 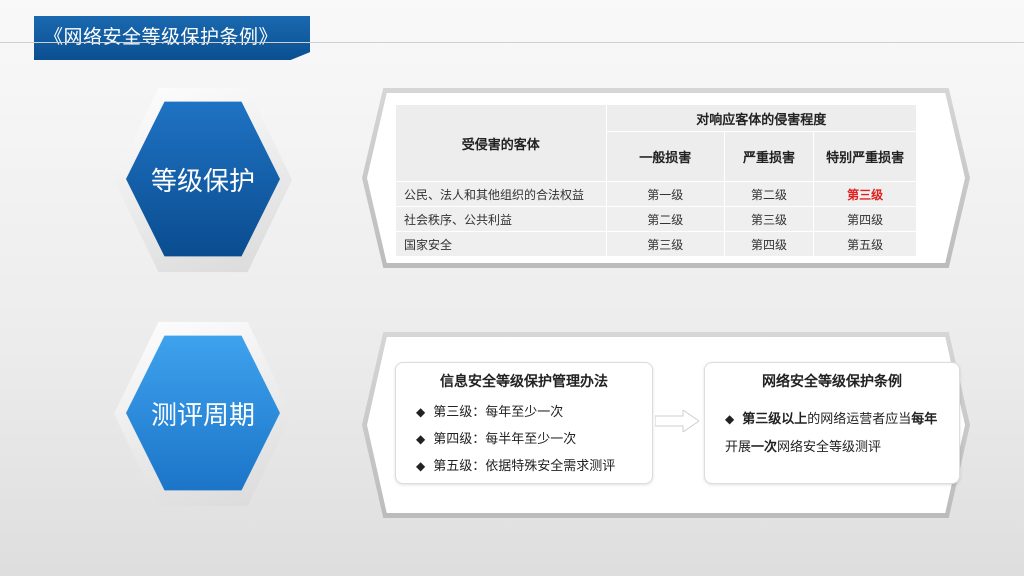 I want to click on col-general-damage: 一般损害, so click(x=665, y=156).